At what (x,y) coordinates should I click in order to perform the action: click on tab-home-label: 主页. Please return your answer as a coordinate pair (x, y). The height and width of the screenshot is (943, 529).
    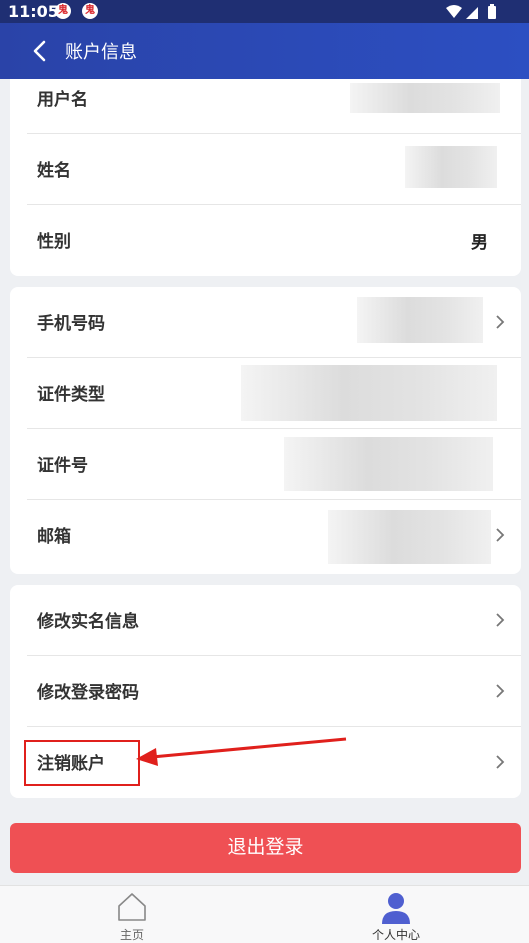
    Looking at the image, I should click on (131, 935).